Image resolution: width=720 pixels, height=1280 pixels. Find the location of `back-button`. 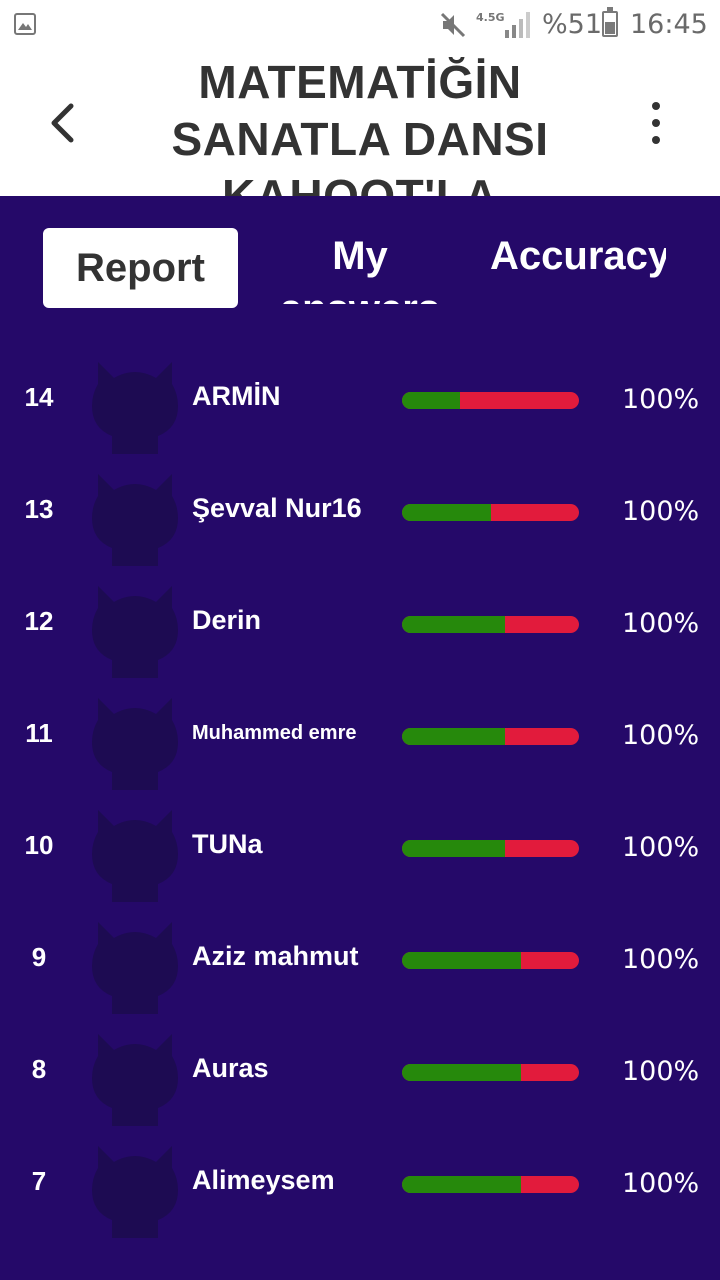

back-button is located at coordinates (63, 123).